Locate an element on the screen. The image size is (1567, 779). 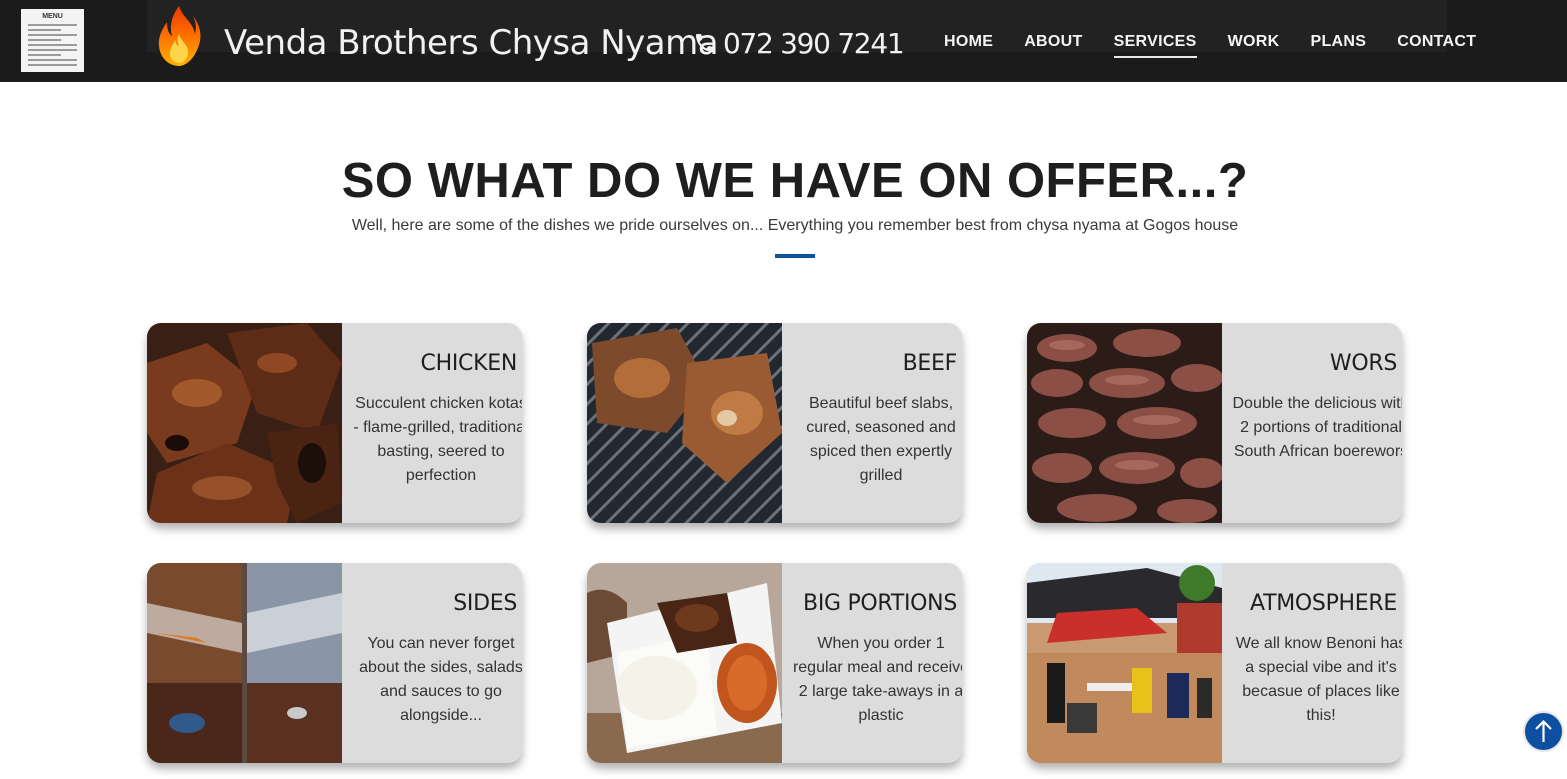
grilled-beef-photo is located at coordinates (684, 423).